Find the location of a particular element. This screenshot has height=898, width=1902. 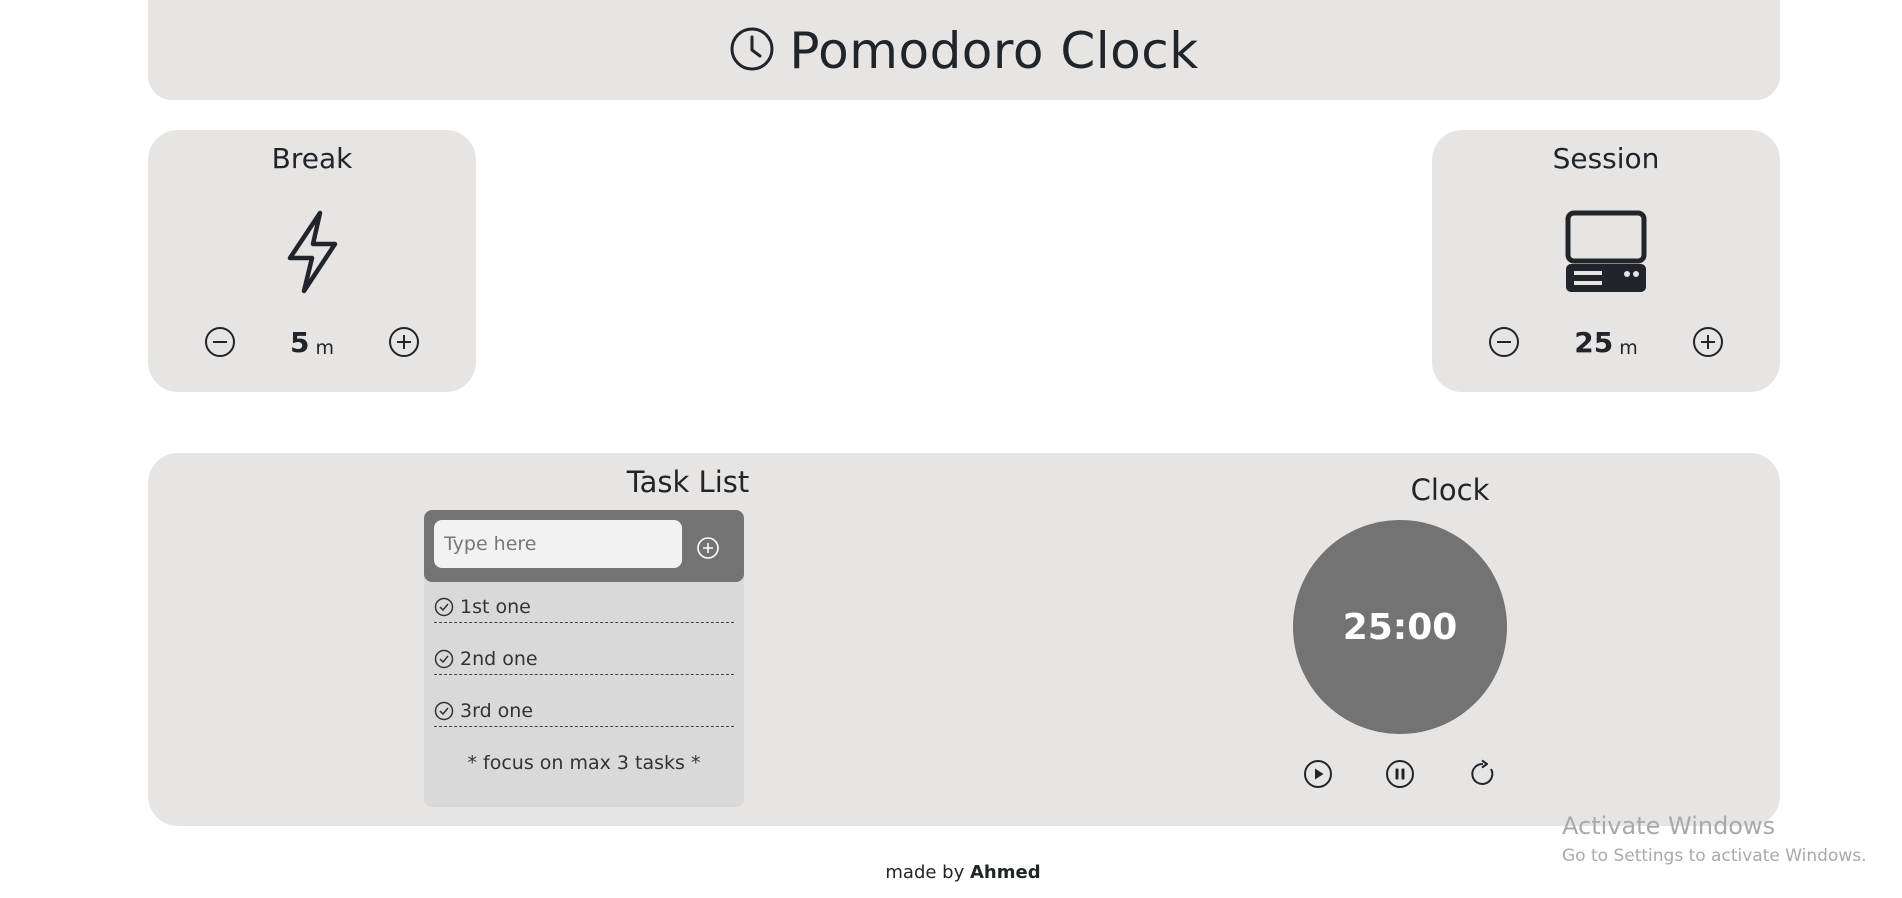

reset-icon is located at coordinates (1482, 772).